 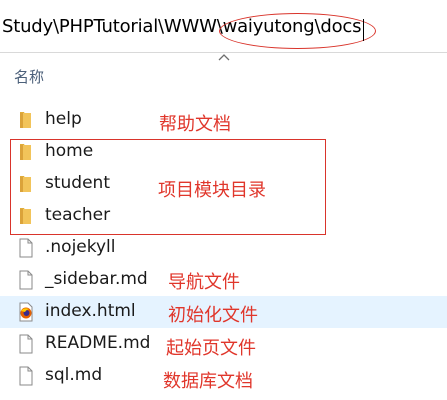 What do you see at coordinates (90, 311) in the screenshot?
I see `file-name: index.html` at bounding box center [90, 311].